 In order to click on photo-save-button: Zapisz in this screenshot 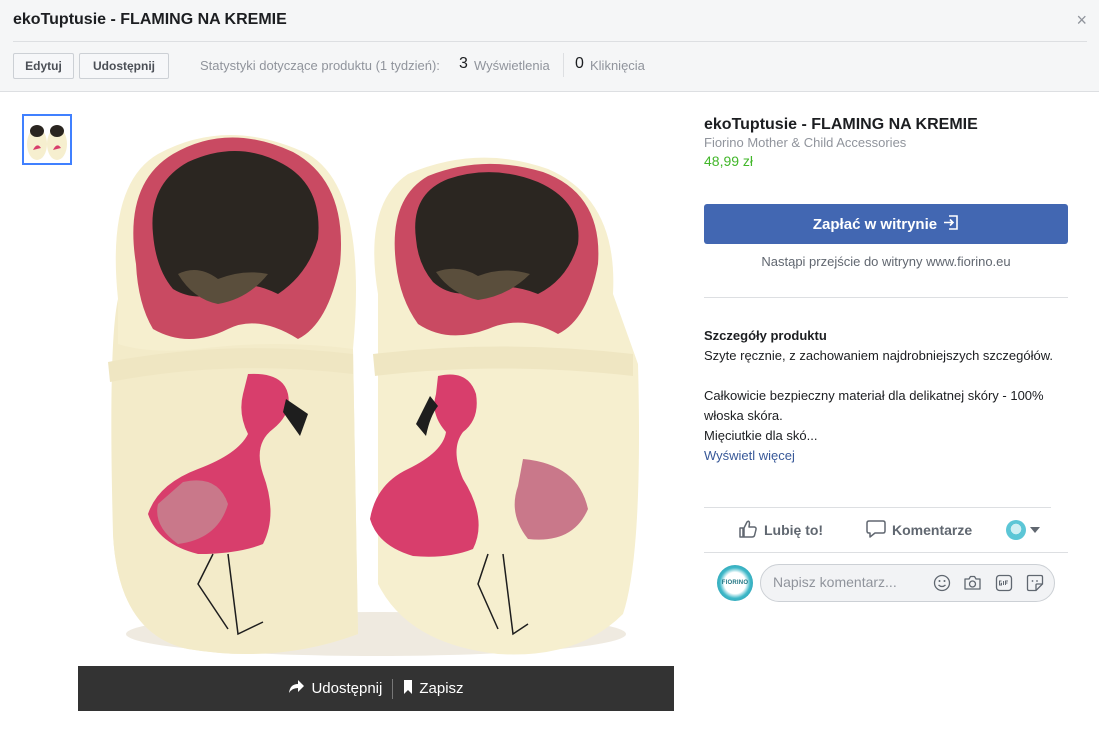, I will do `click(433, 688)`.